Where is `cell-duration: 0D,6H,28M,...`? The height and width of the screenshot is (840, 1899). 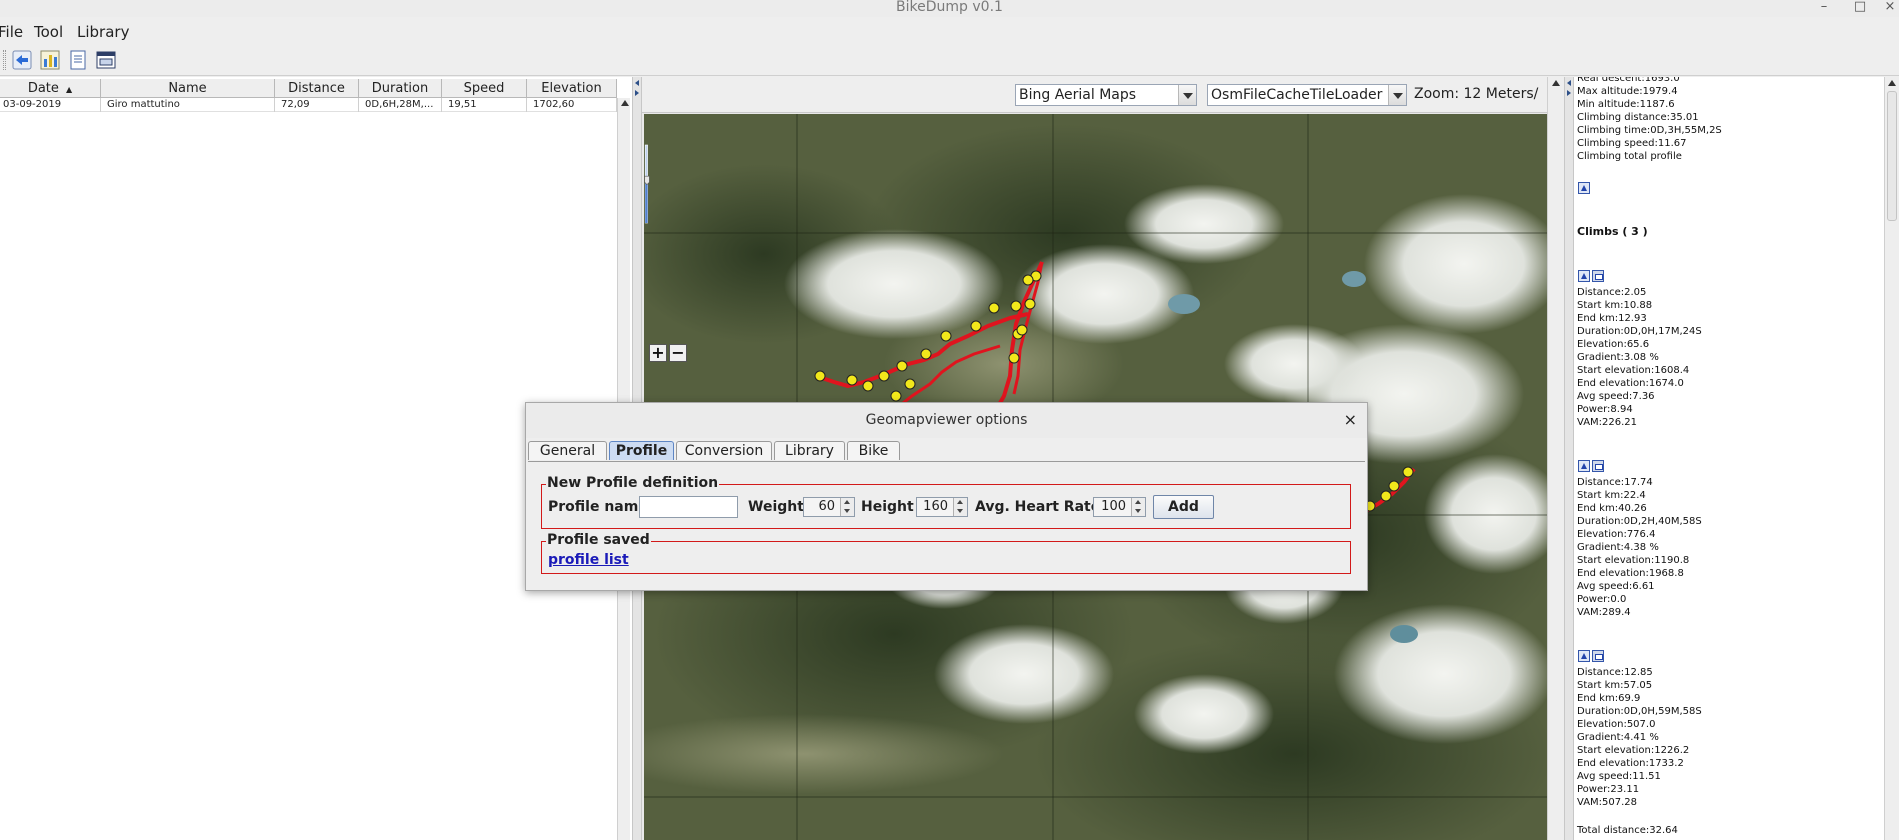 cell-duration: 0D,6H,28M,... is located at coordinates (400, 105).